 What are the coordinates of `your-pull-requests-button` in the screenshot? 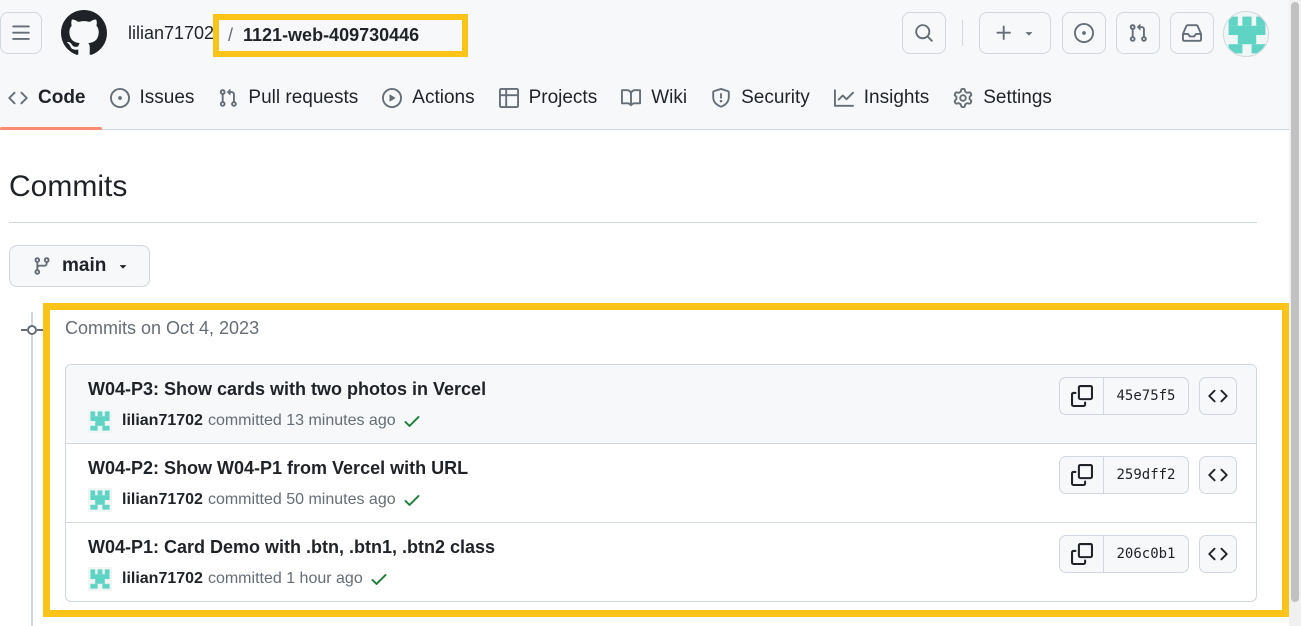 It's located at (1138, 33).